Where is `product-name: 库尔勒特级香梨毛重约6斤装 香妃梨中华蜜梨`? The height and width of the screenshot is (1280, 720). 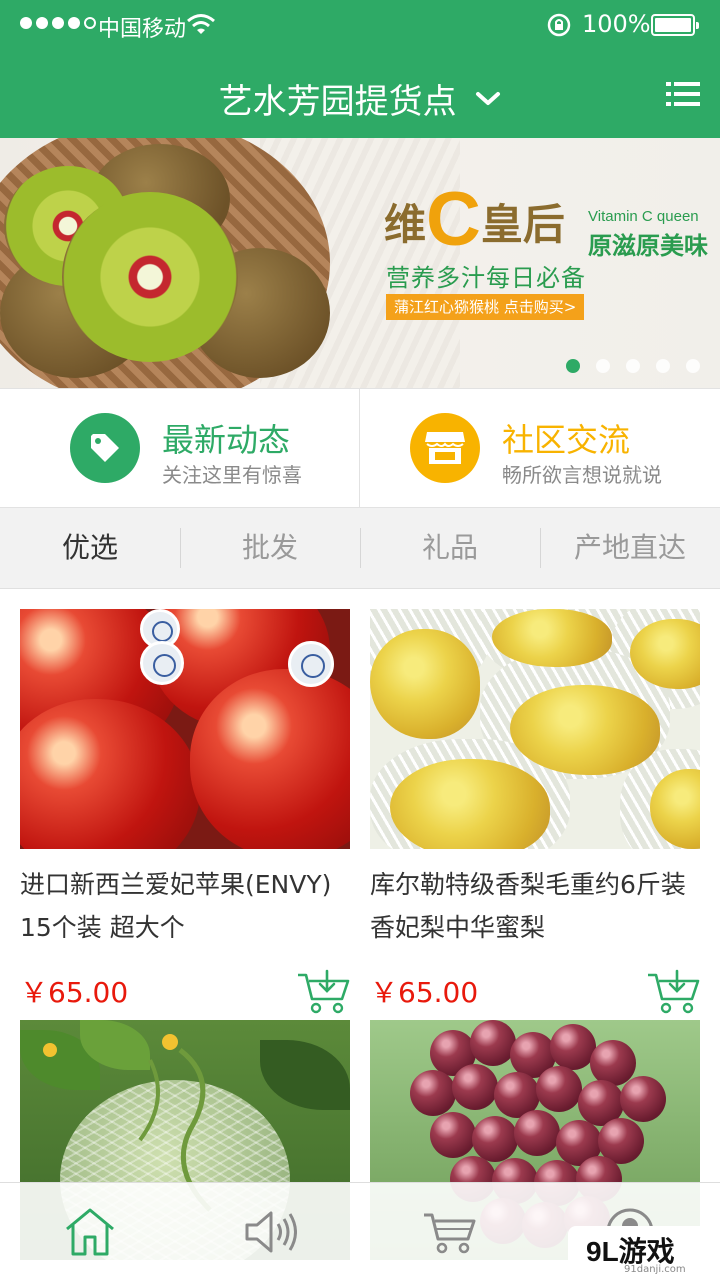 product-name: 库尔勒特级香梨毛重约6斤装 香妃梨中华蜜梨 is located at coordinates (540, 906).